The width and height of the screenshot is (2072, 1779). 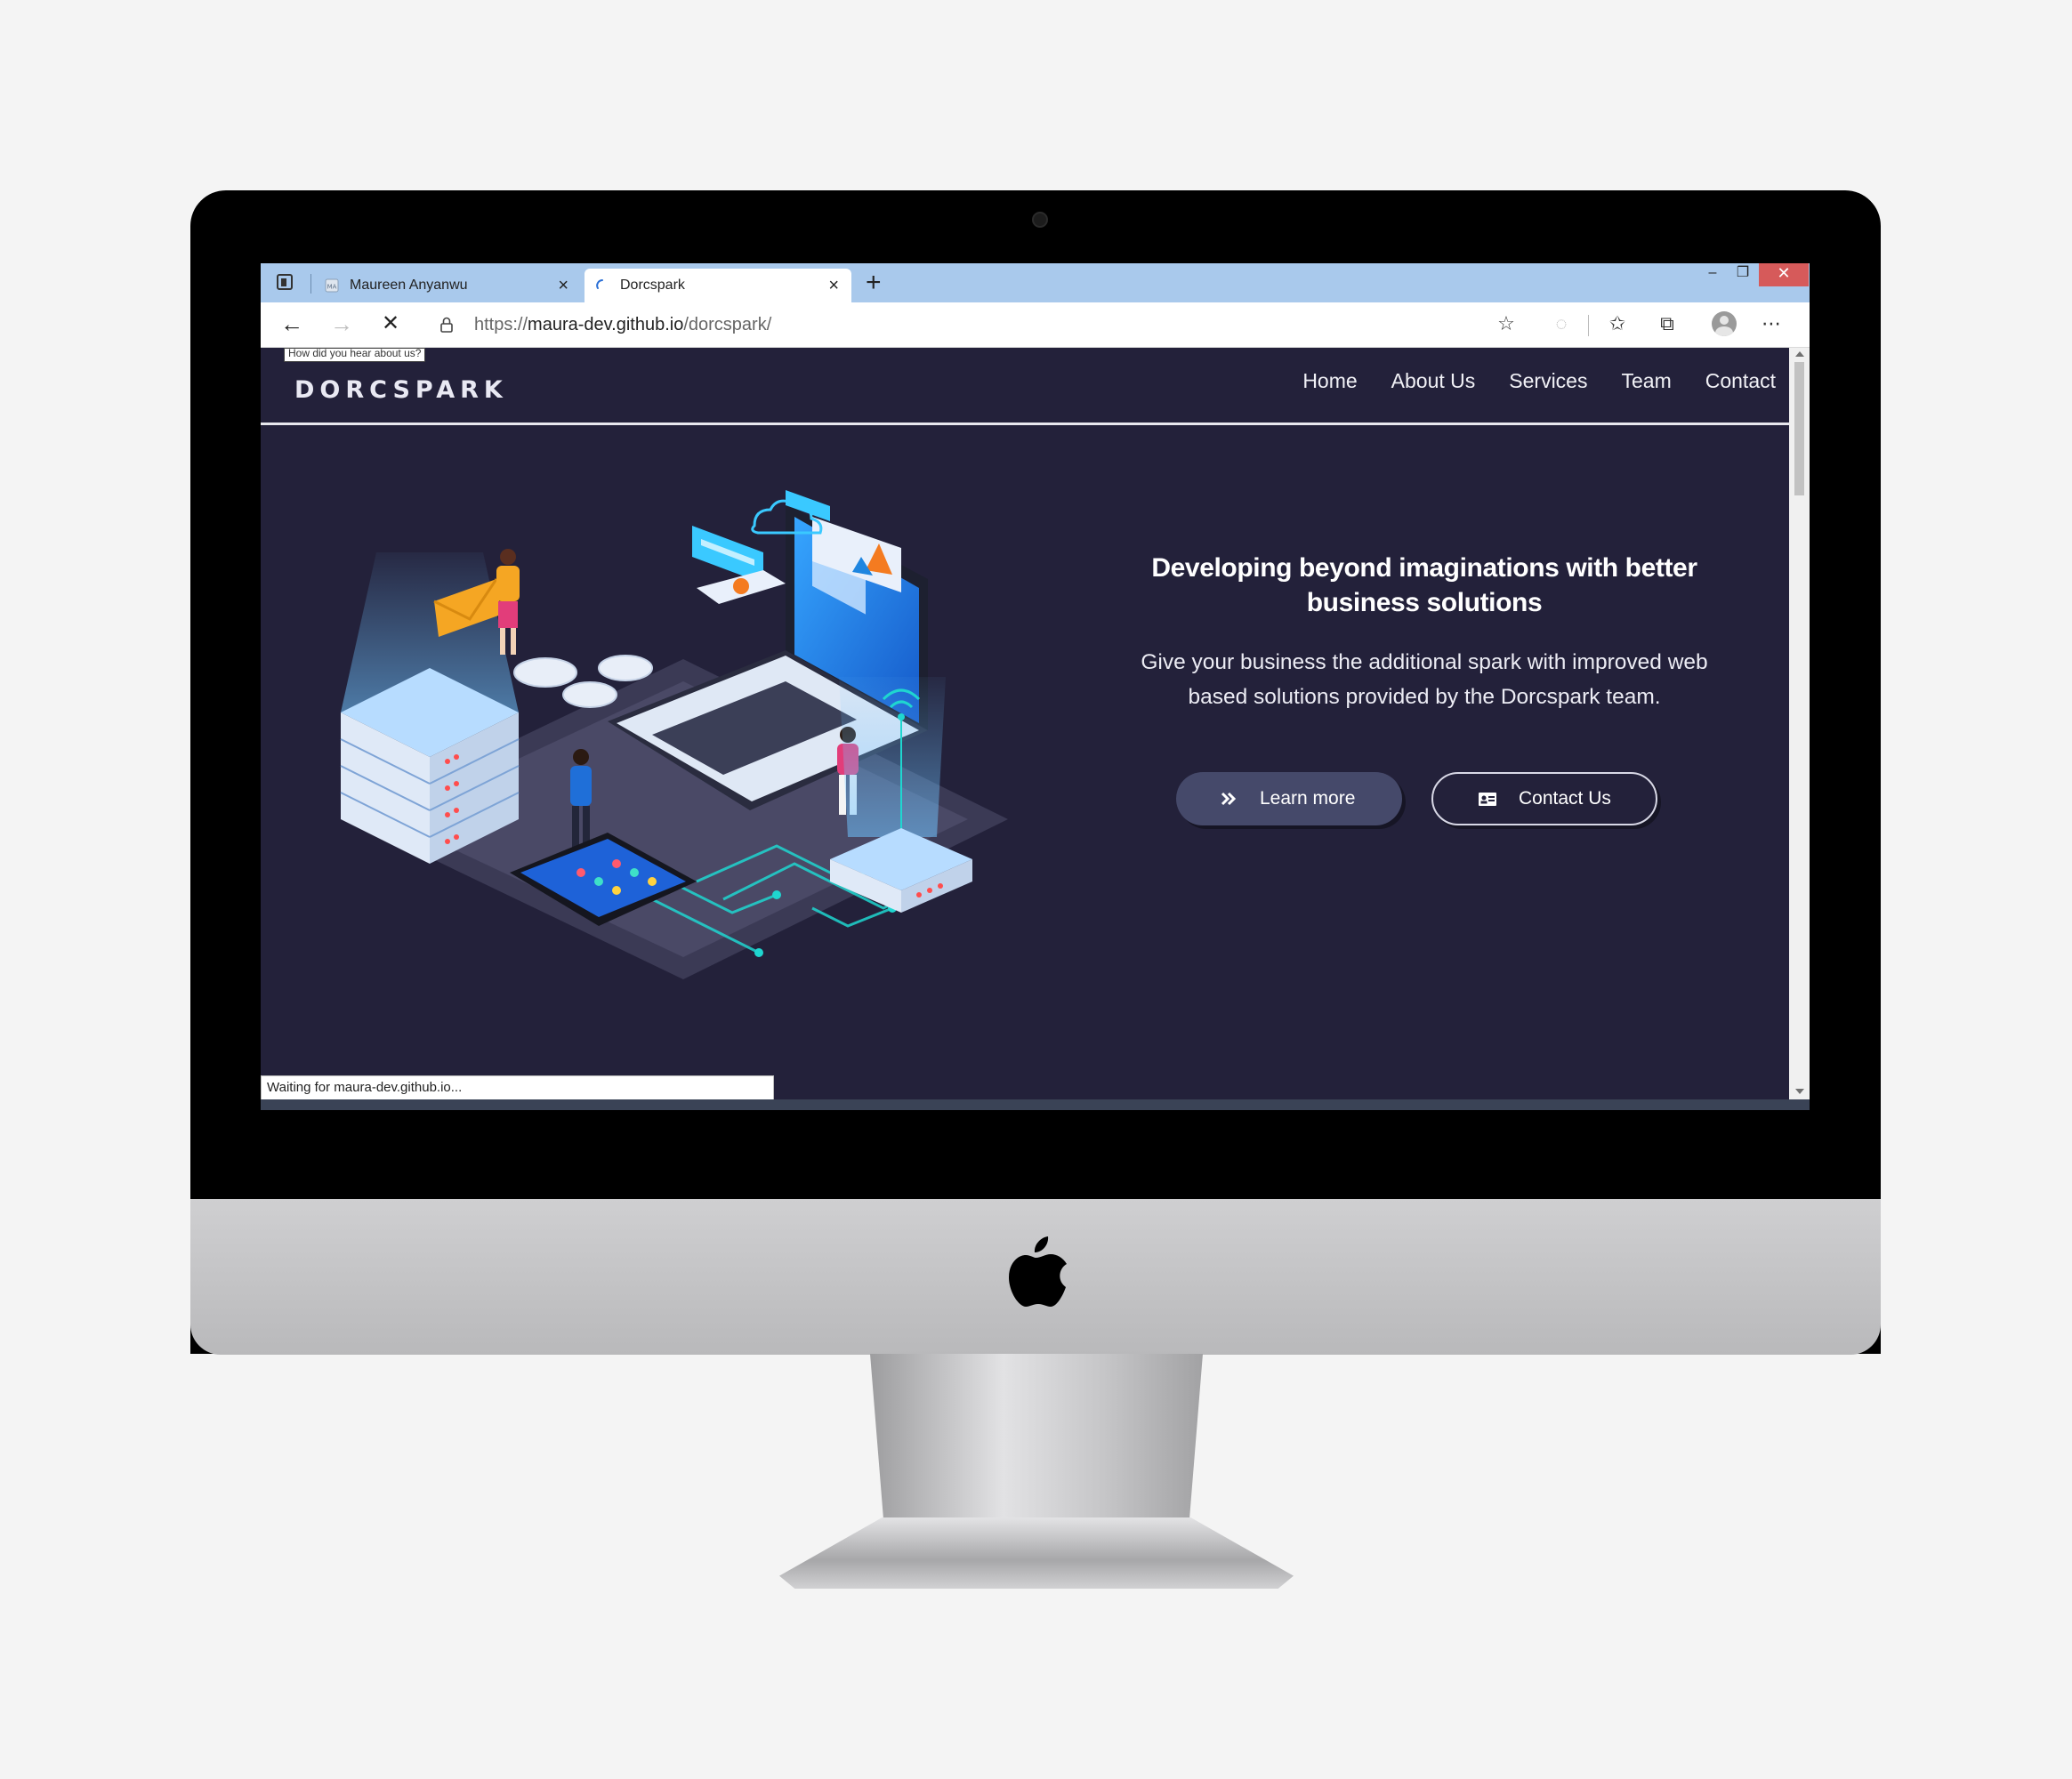 What do you see at coordinates (1036, 1553) in the screenshot?
I see `imac-stand-base` at bounding box center [1036, 1553].